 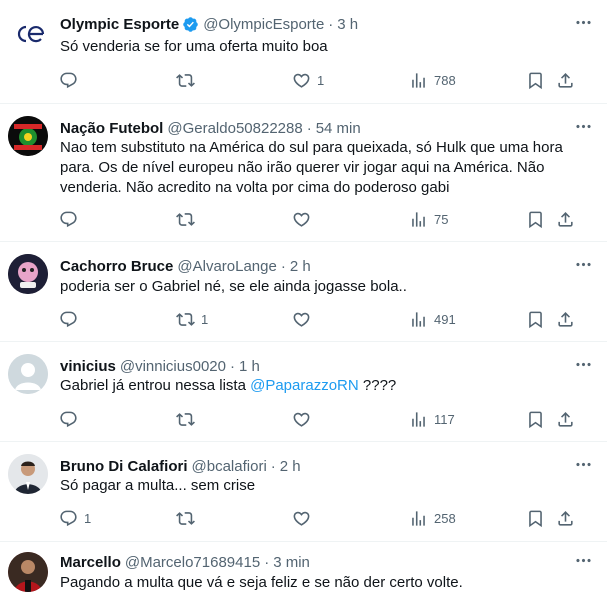 What do you see at coordinates (192, 562) in the screenshot?
I see `handle: @Marcelo71689415` at bounding box center [192, 562].